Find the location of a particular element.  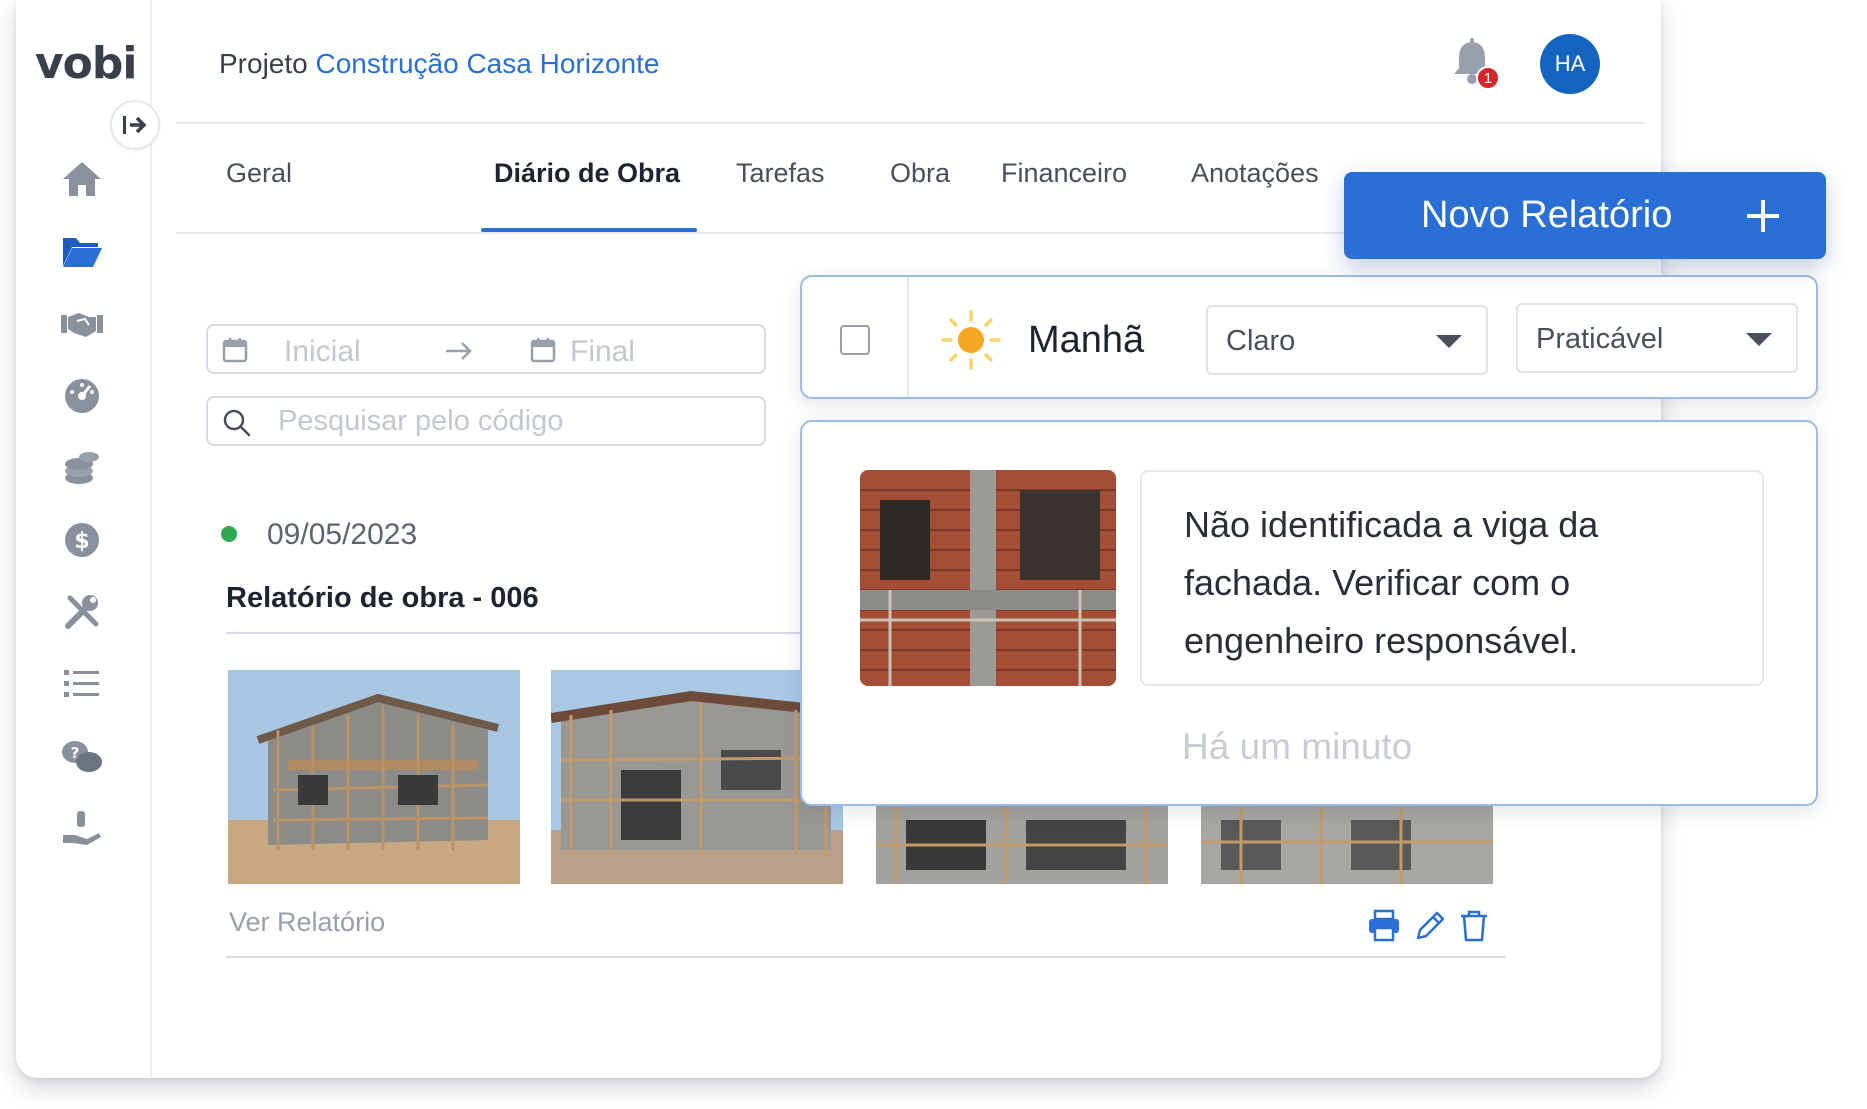

practicability-select: Praticável is located at coordinates (1657, 338).